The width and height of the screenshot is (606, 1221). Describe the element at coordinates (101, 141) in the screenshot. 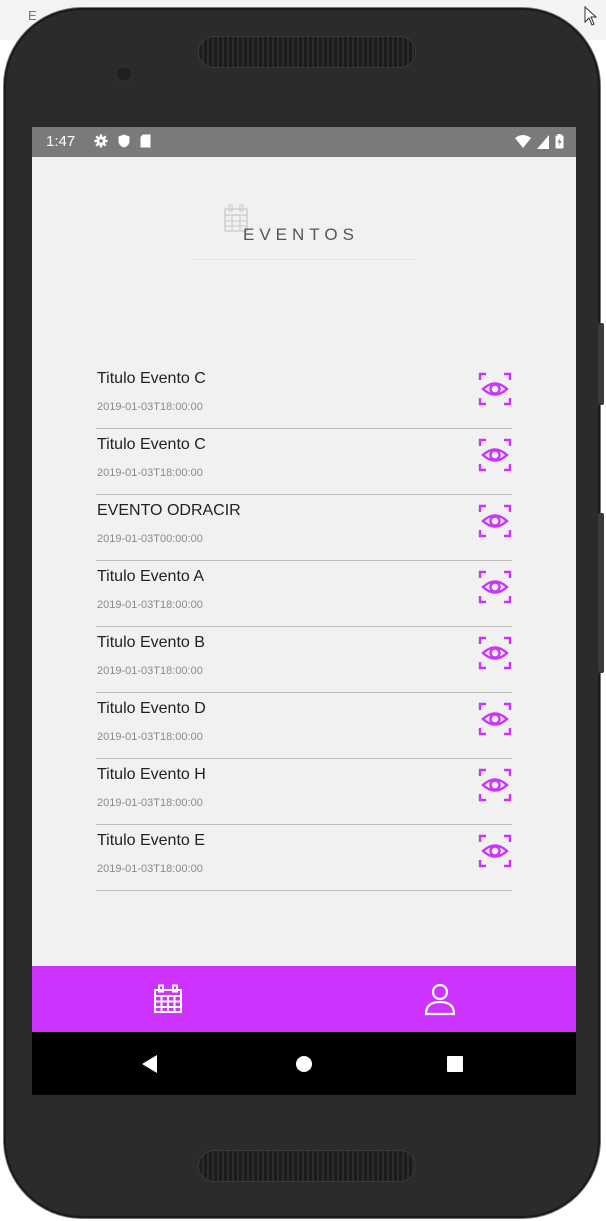

I see `settings-gear-icon` at that location.